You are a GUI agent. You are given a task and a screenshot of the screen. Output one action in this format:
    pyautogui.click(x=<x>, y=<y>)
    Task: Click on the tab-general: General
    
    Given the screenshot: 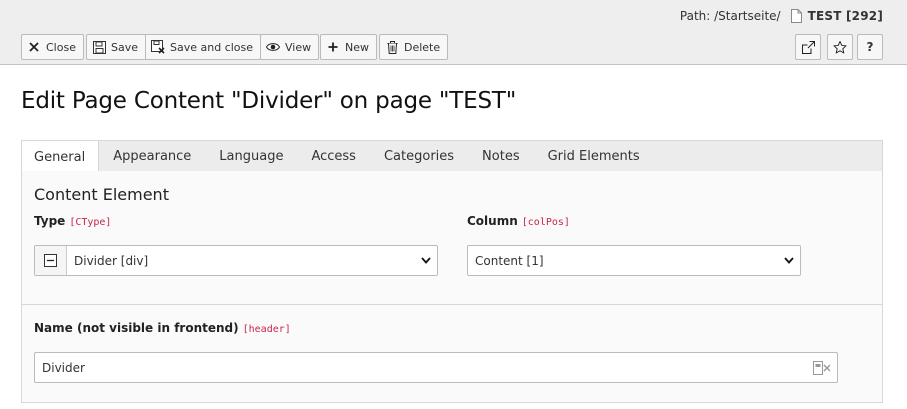 What is the action you would take?
    pyautogui.click(x=61, y=157)
    